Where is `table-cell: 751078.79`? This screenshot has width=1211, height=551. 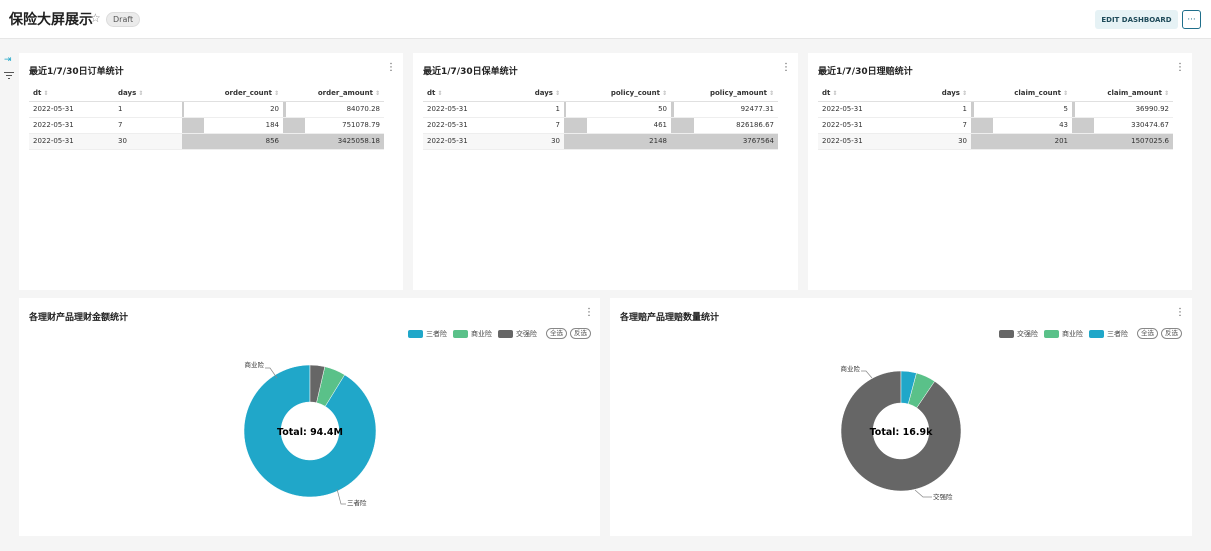 table-cell: 751078.79 is located at coordinates (333, 125).